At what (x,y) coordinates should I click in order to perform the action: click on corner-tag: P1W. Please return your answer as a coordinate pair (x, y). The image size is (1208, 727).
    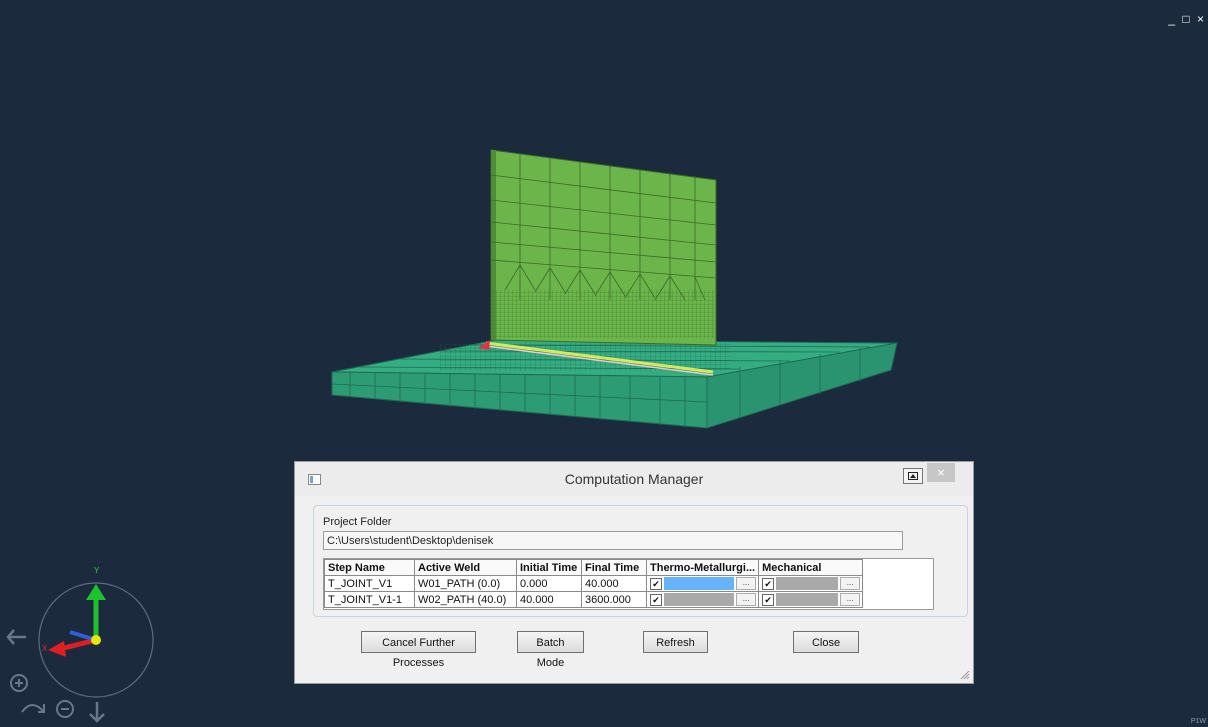
    Looking at the image, I should click on (1198, 721).